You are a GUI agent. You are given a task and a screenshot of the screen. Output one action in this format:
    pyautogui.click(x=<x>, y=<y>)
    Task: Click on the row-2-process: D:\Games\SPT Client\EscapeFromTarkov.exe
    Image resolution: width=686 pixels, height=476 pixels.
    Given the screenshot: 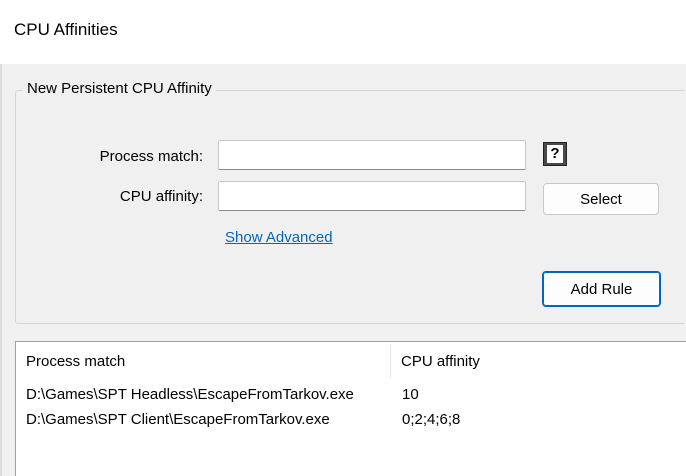 What is the action you would take?
    pyautogui.click(x=178, y=419)
    